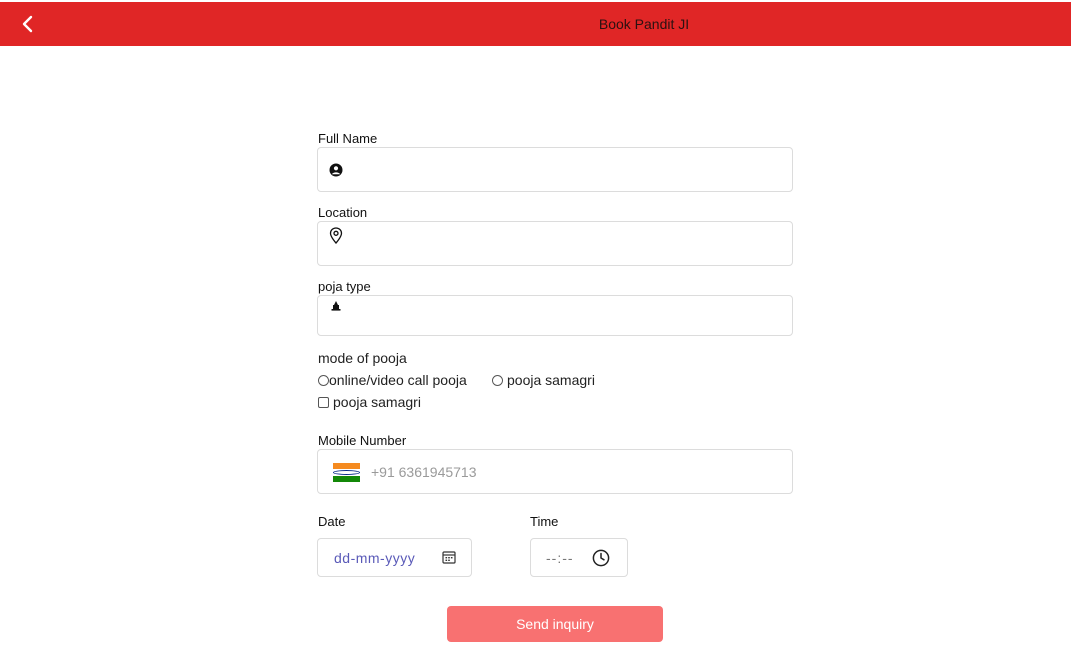 The image size is (1071, 655). What do you see at coordinates (375, 558) in the screenshot?
I see `date-placeholder: dd-mm-yyyy` at bounding box center [375, 558].